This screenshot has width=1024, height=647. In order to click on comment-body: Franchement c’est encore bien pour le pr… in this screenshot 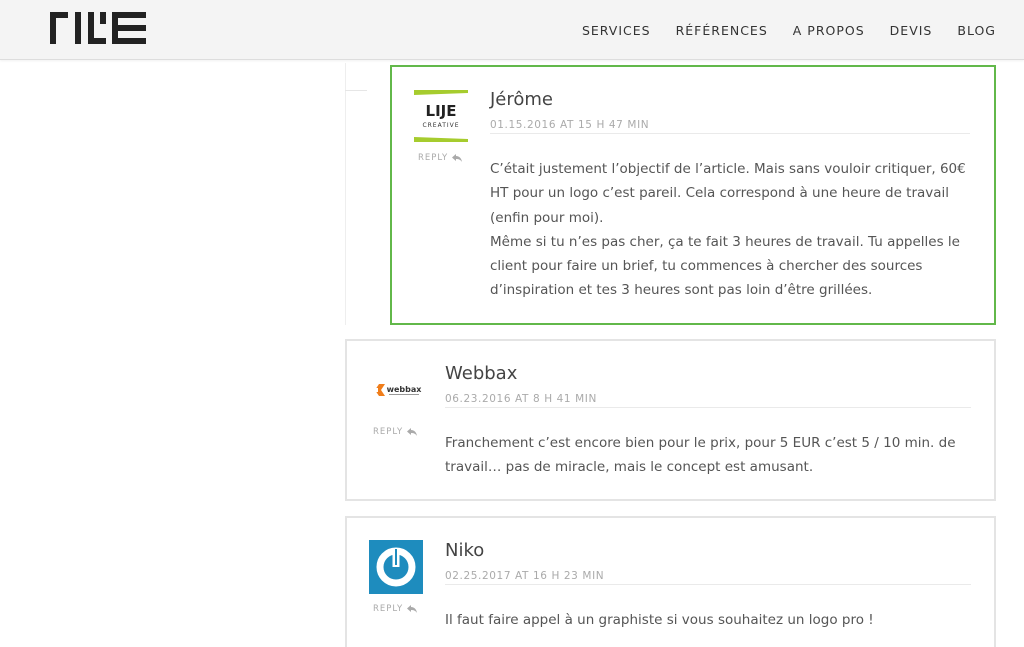, I will do `click(715, 455)`.